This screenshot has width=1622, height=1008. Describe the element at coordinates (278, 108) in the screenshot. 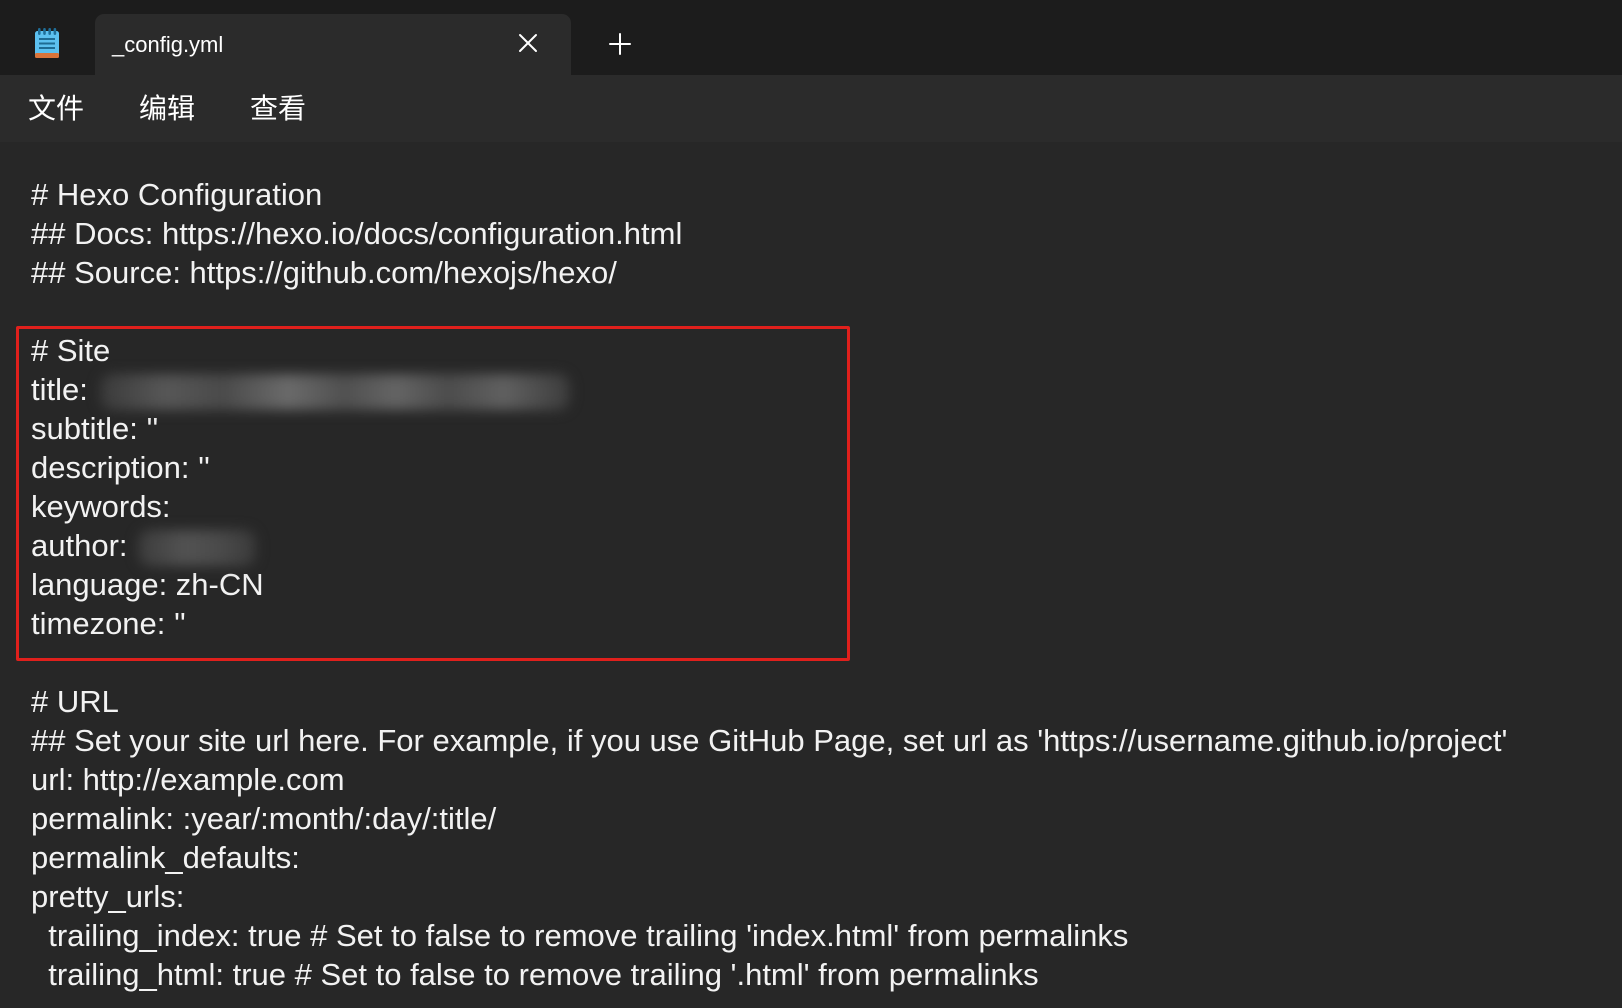

I see `menu-view: 查看` at that location.